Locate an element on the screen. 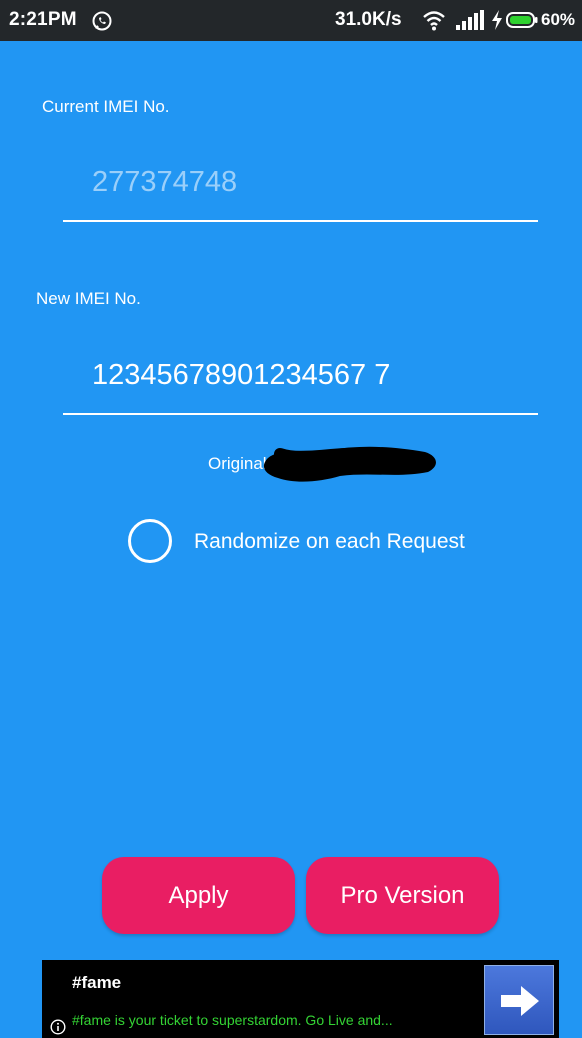 The image size is (582, 1038). ad-arrow-button is located at coordinates (519, 1000).